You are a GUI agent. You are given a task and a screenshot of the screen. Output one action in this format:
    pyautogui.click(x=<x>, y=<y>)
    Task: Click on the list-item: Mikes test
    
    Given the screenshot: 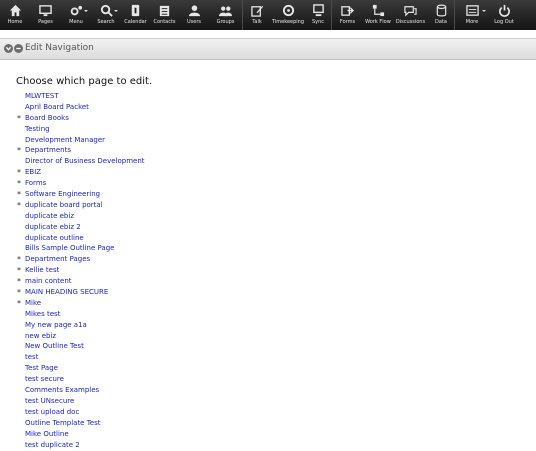 What is the action you would take?
    pyautogui.click(x=268, y=314)
    